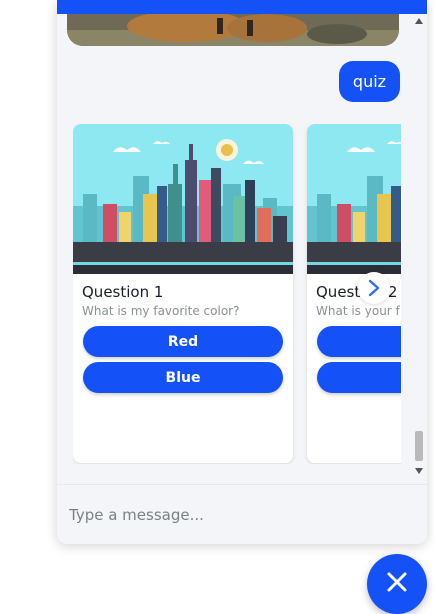  What do you see at coordinates (419, 471) in the screenshot?
I see `scroll-down-icon` at bounding box center [419, 471].